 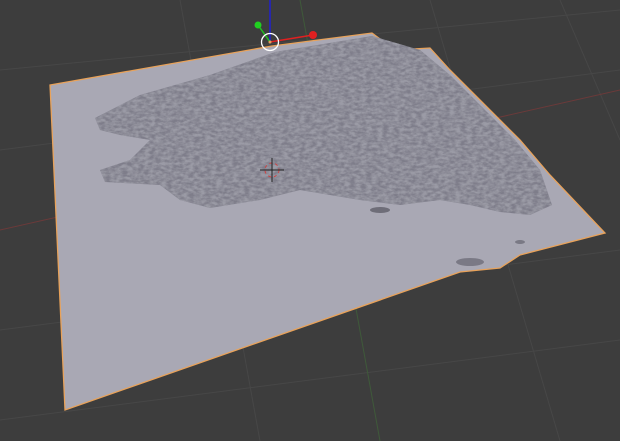 I want to click on origin-dot, so click(x=270, y=42).